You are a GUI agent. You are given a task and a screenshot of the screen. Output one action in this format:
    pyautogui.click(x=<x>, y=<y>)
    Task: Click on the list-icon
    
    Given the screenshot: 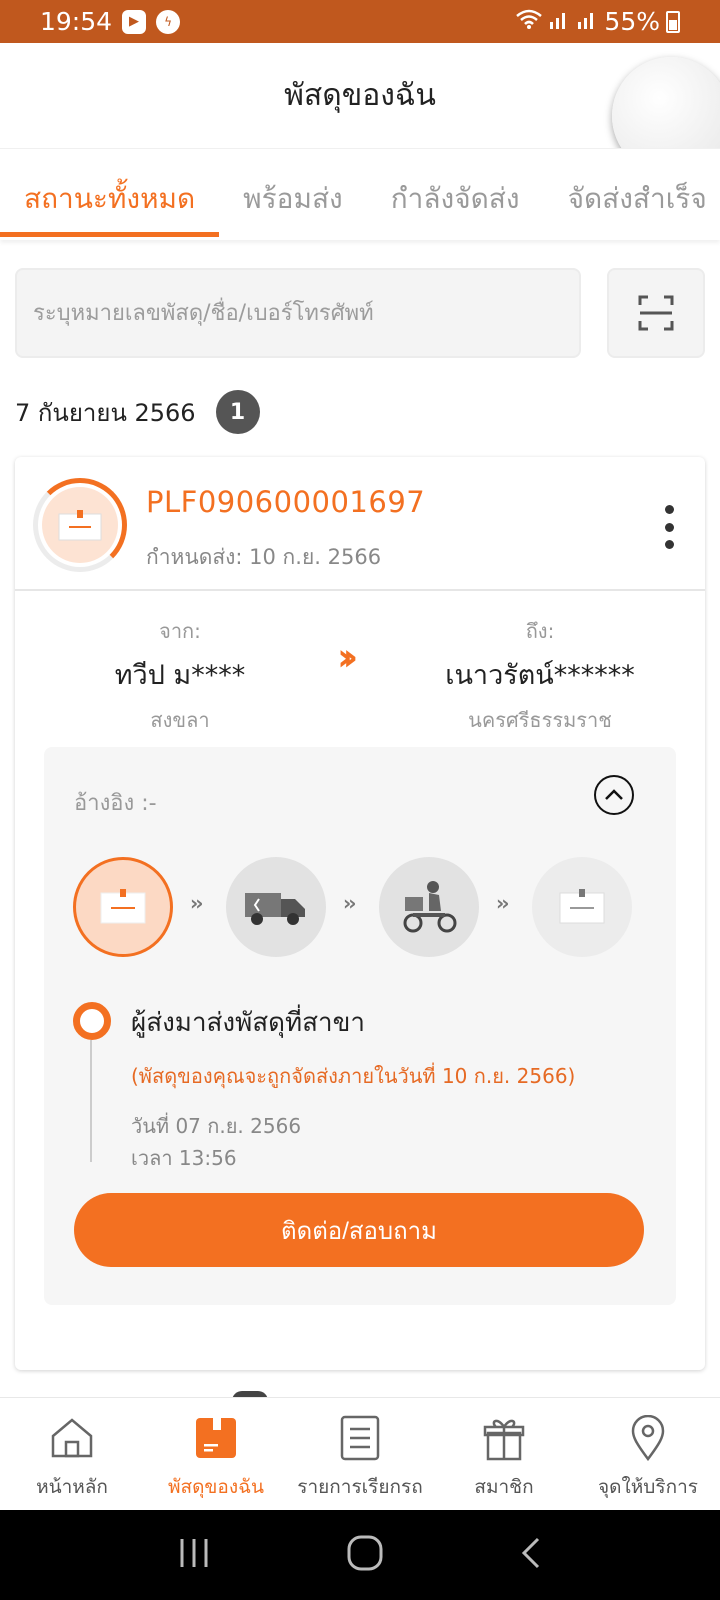 What is the action you would take?
    pyautogui.click(x=360, y=1438)
    